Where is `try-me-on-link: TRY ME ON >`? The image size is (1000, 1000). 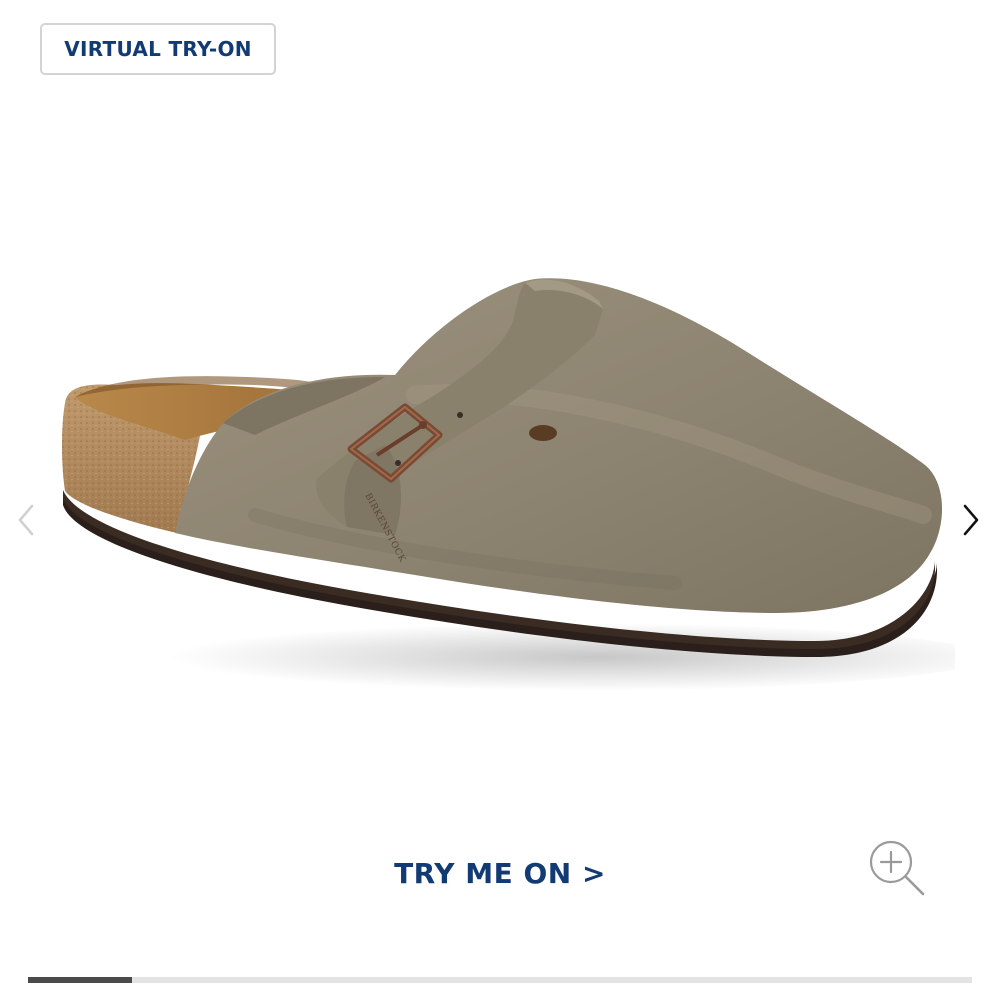 try-me-on-link: TRY ME ON > is located at coordinates (500, 873).